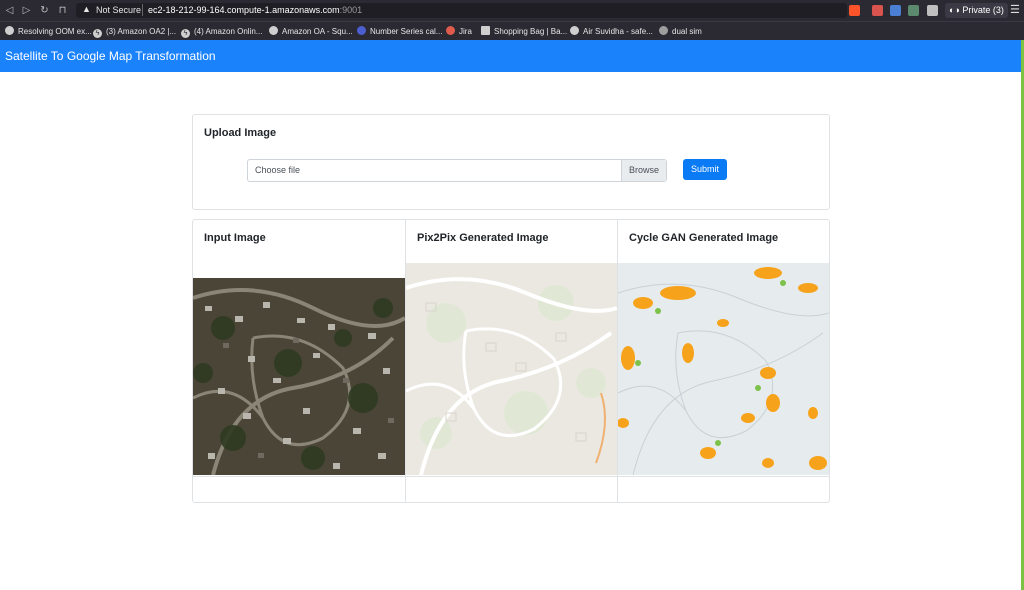 This screenshot has width=1024, height=590. I want to click on pix2pix-map-graphic, so click(511, 369).